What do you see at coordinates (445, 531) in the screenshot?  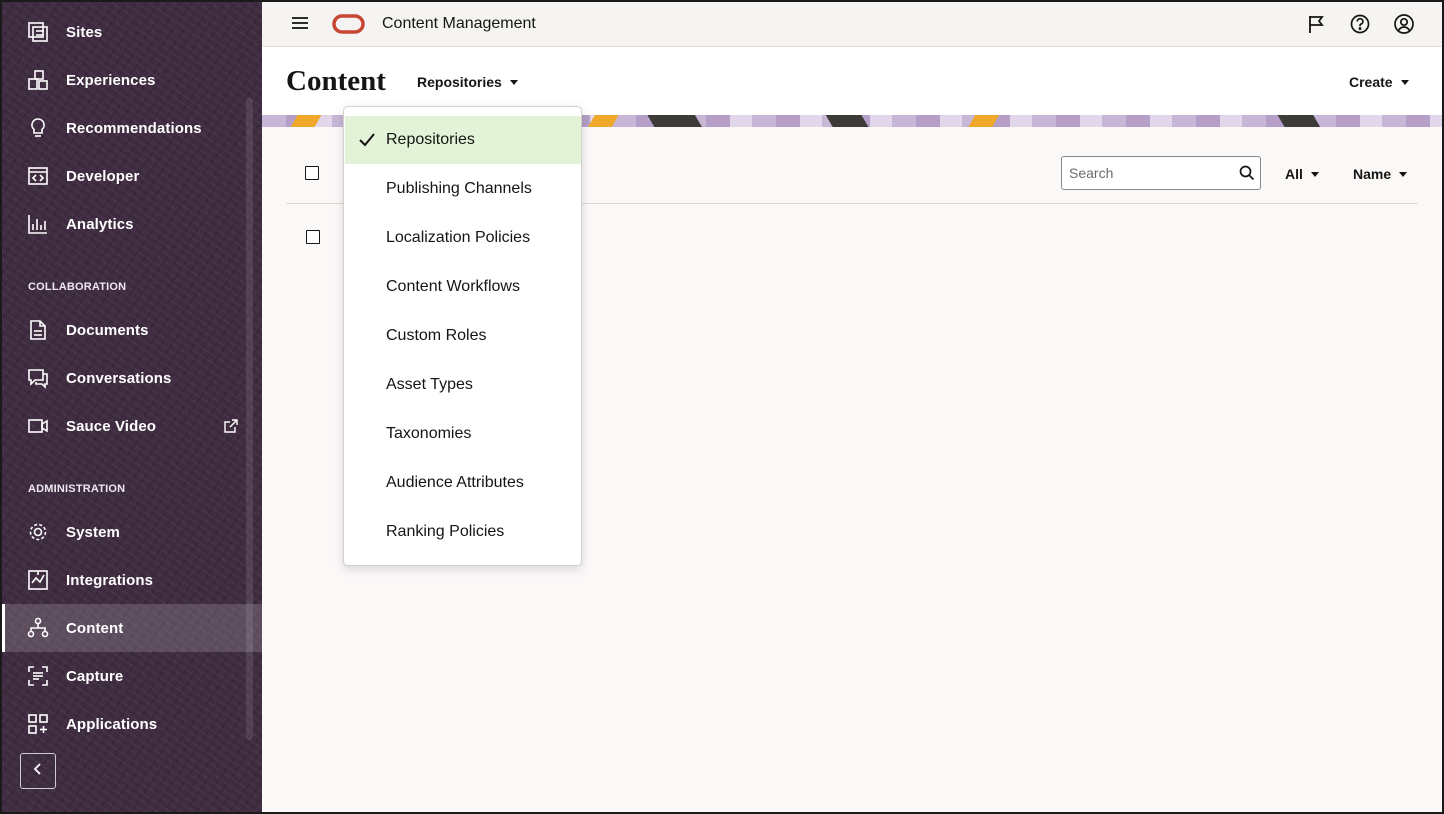 I see `menu-item-label: Ranking Policies` at bounding box center [445, 531].